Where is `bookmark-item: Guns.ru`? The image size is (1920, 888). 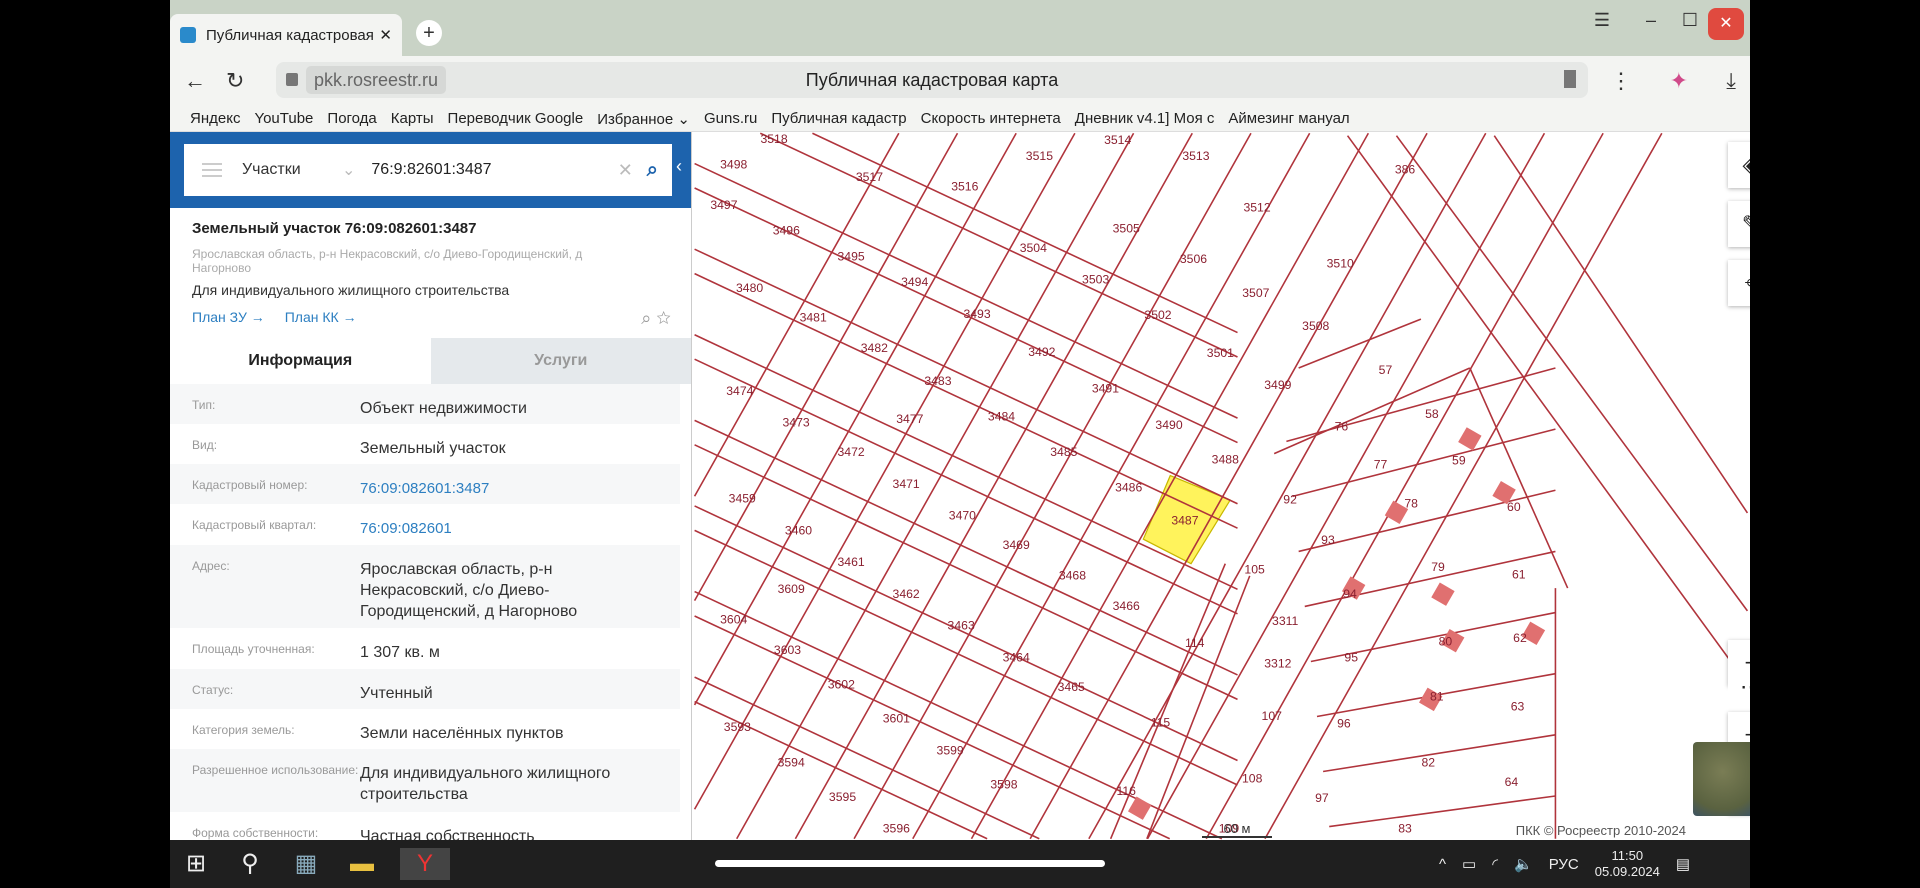
bookmark-item: Guns.ru is located at coordinates (730, 118).